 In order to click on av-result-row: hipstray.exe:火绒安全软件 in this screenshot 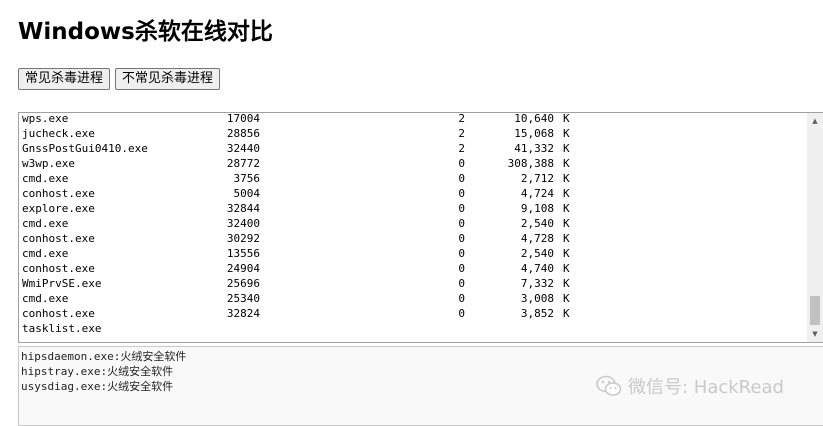, I will do `click(103, 371)`.